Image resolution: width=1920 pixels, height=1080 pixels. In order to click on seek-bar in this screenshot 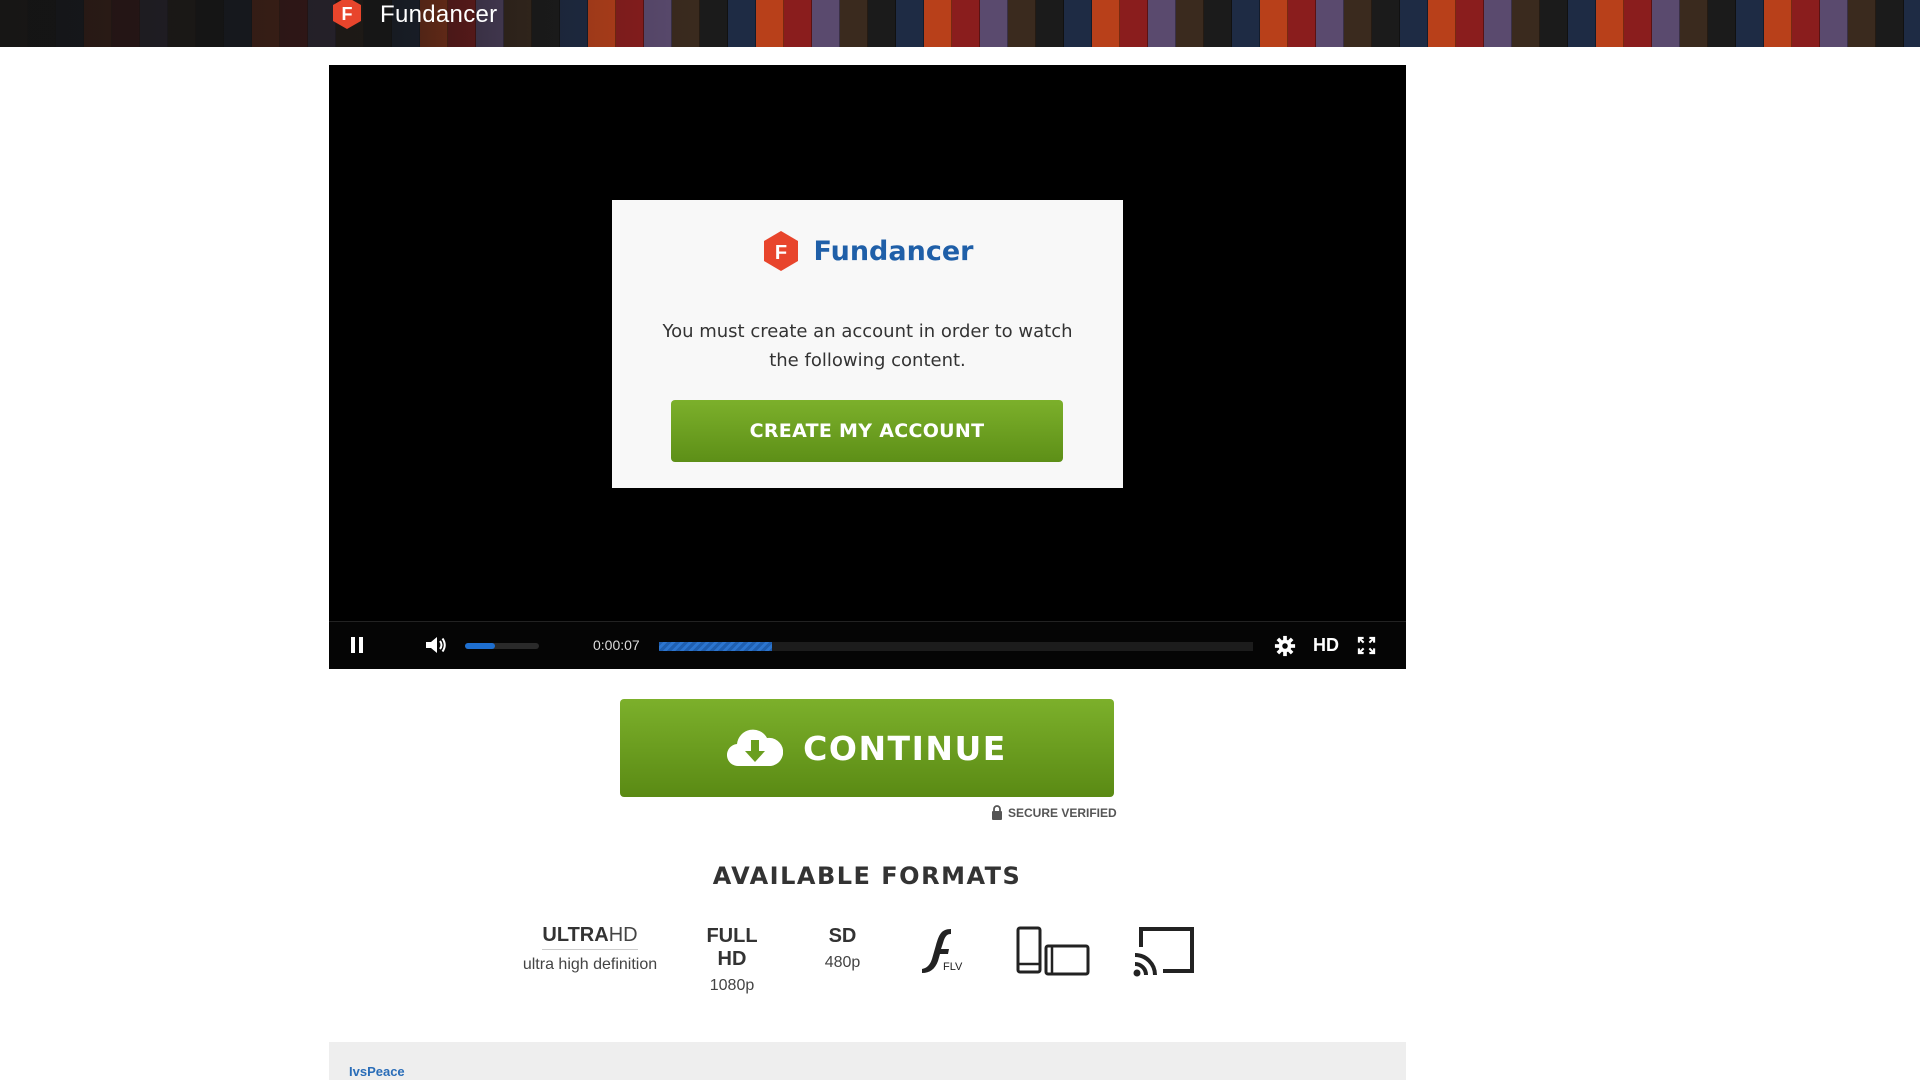, I will do `click(956, 646)`.